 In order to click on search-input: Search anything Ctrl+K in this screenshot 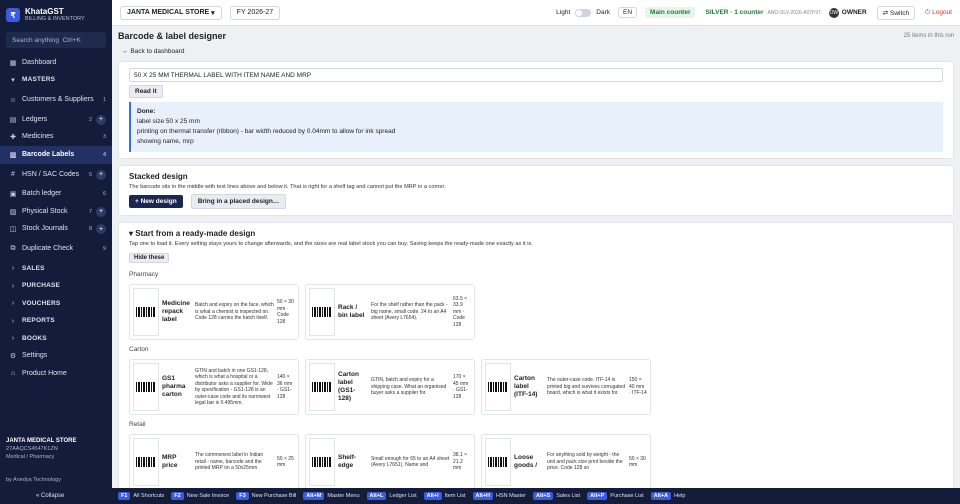, I will do `click(56, 40)`.